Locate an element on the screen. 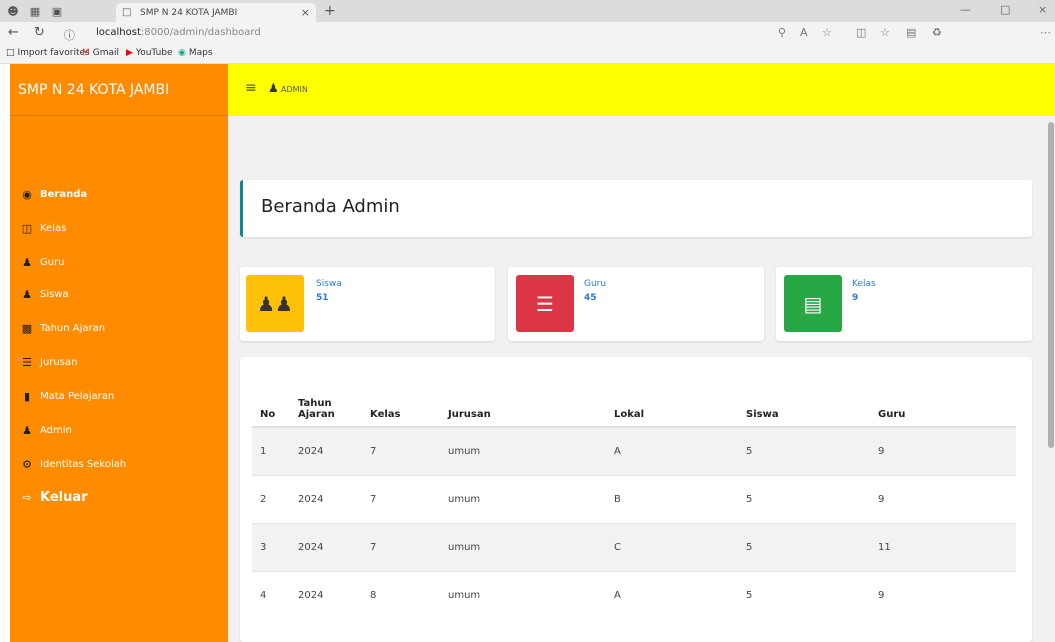 This screenshot has width=1055, height=642. column-header: No is located at coordinates (271, 401).